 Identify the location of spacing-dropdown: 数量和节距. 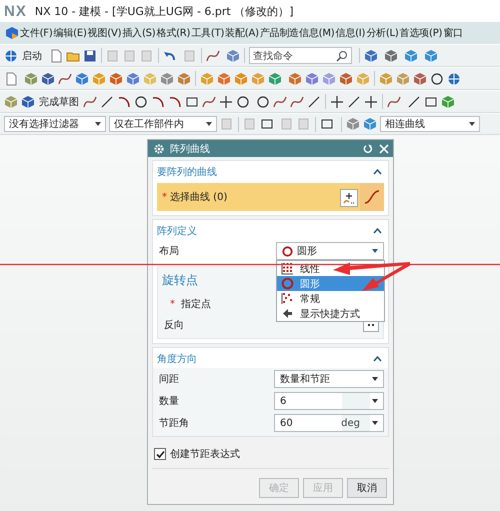
(329, 379).